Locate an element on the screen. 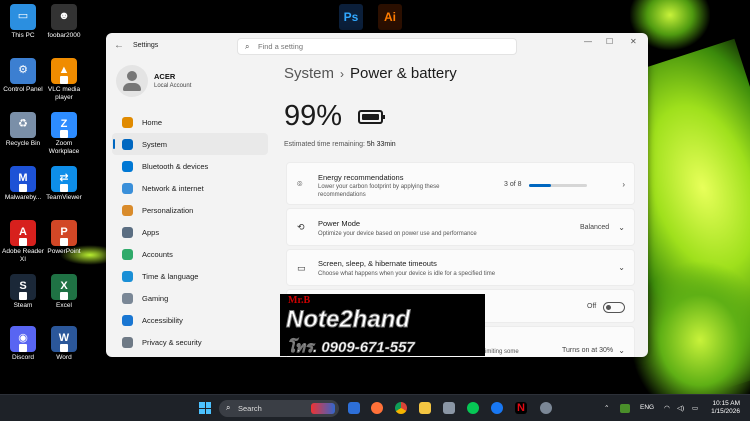 The height and width of the screenshot is (421, 750). recycle-bin-icon: ♻ is located at coordinates (23, 125).